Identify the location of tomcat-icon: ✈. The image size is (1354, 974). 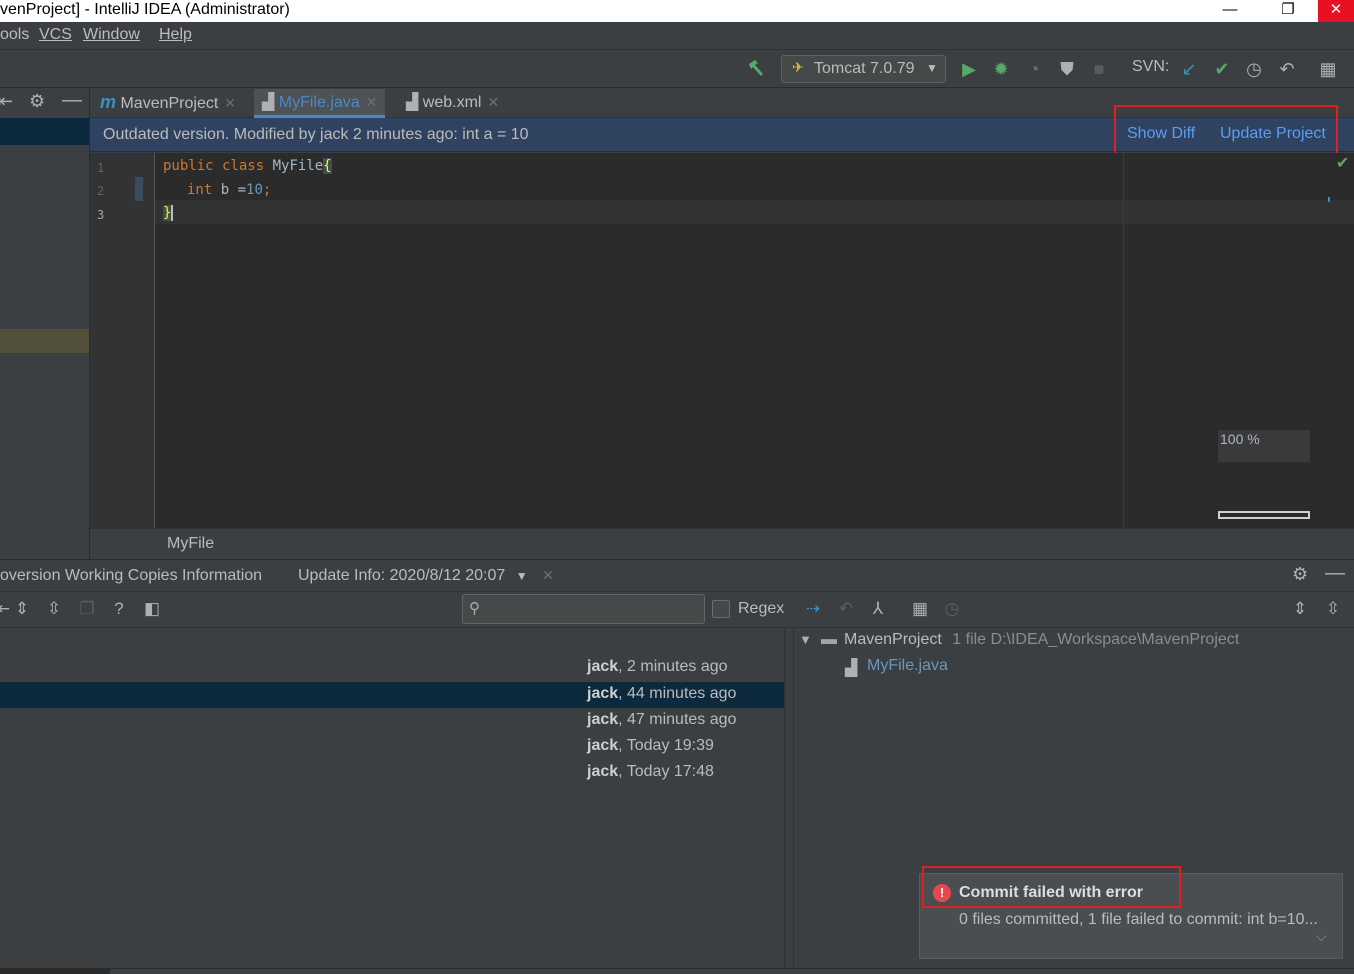
(798, 67).